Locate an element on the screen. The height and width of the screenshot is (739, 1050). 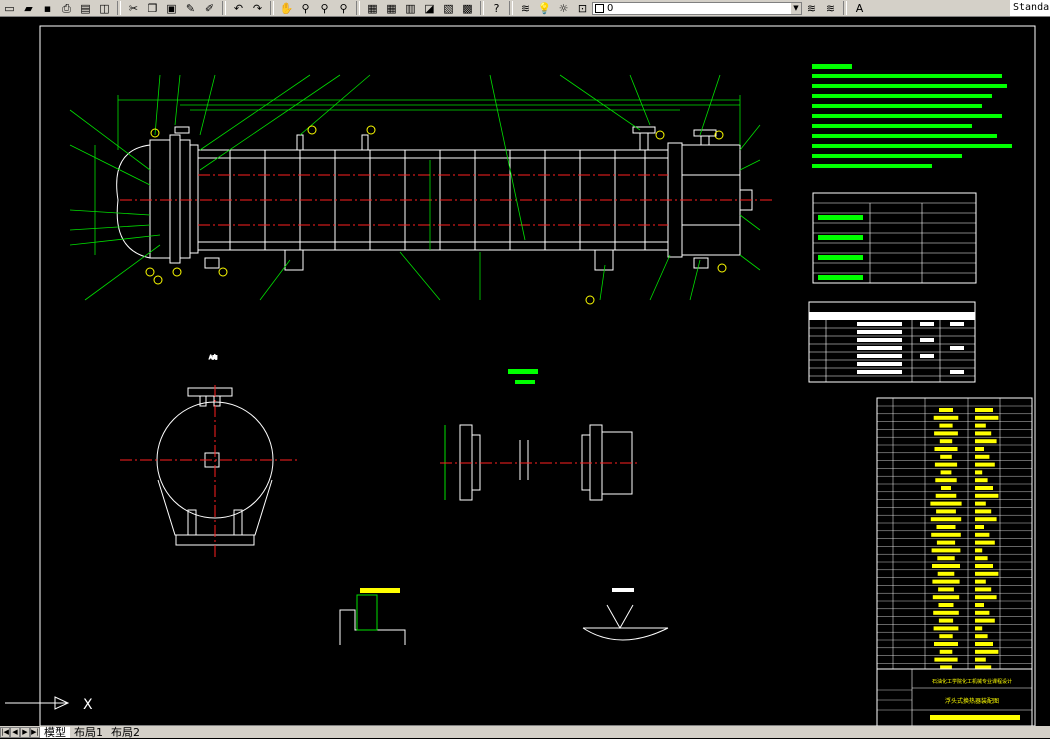
save-icon: ▪ is located at coordinates (47, 8).